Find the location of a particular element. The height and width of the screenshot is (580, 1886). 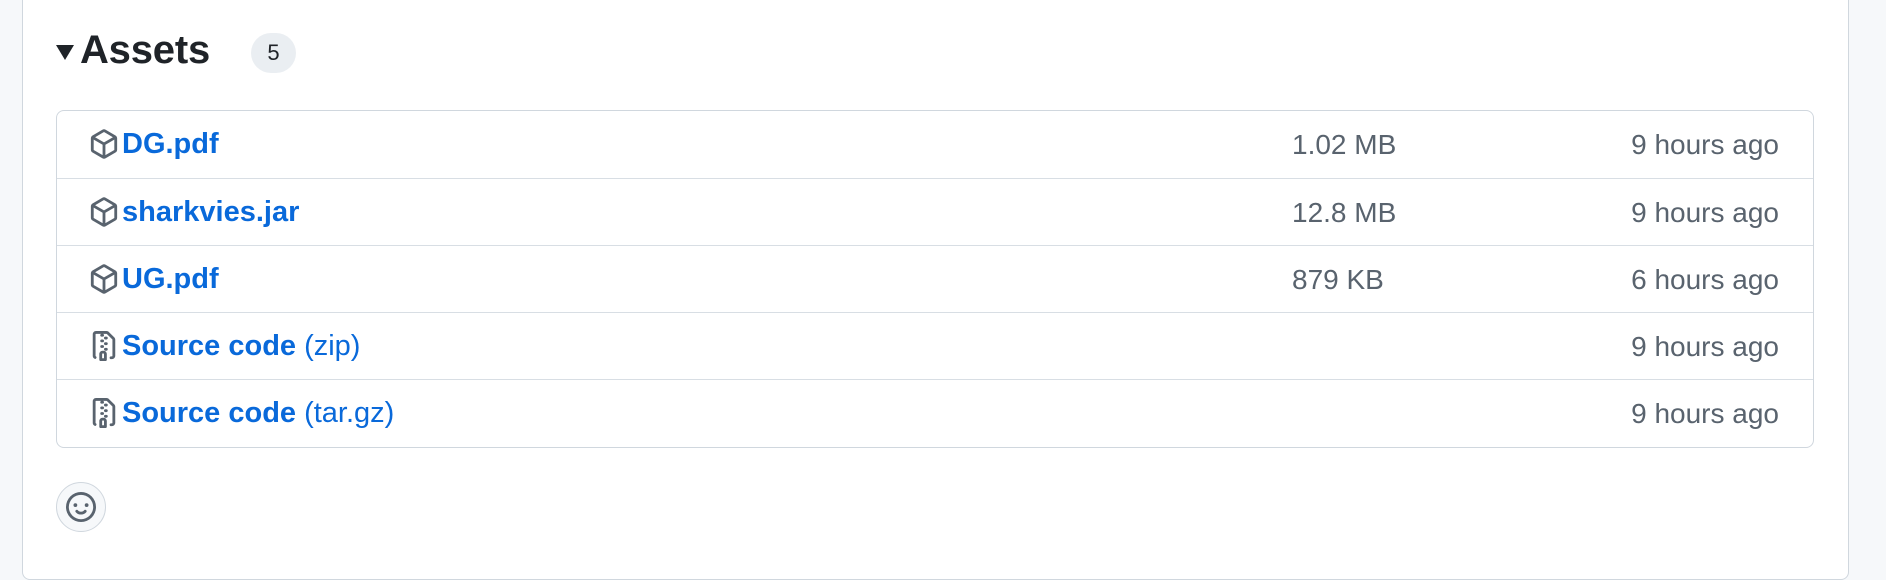

asset-name: sharkvies.jar is located at coordinates (211, 212).